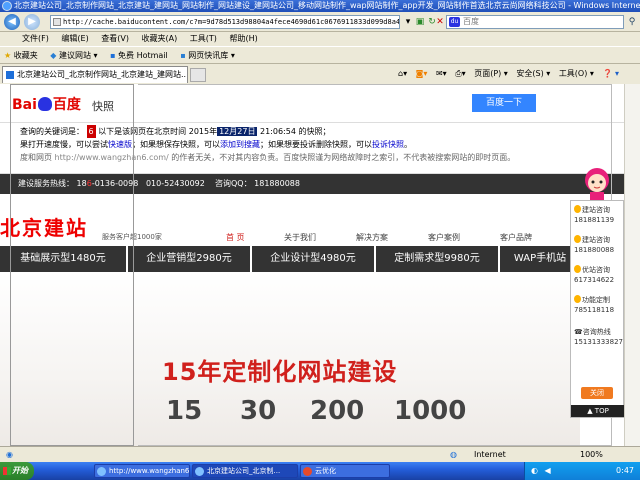 This screenshot has height=480, width=640. I want to click on tools-menu: 工具(O) ▾, so click(576, 73).